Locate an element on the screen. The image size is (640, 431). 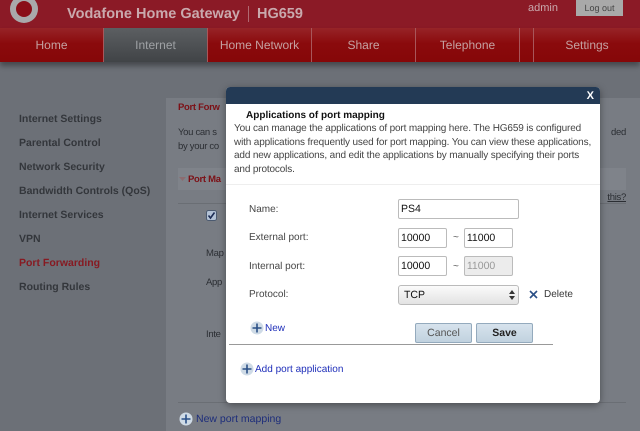
port-to-field: 11000 is located at coordinates (488, 238).